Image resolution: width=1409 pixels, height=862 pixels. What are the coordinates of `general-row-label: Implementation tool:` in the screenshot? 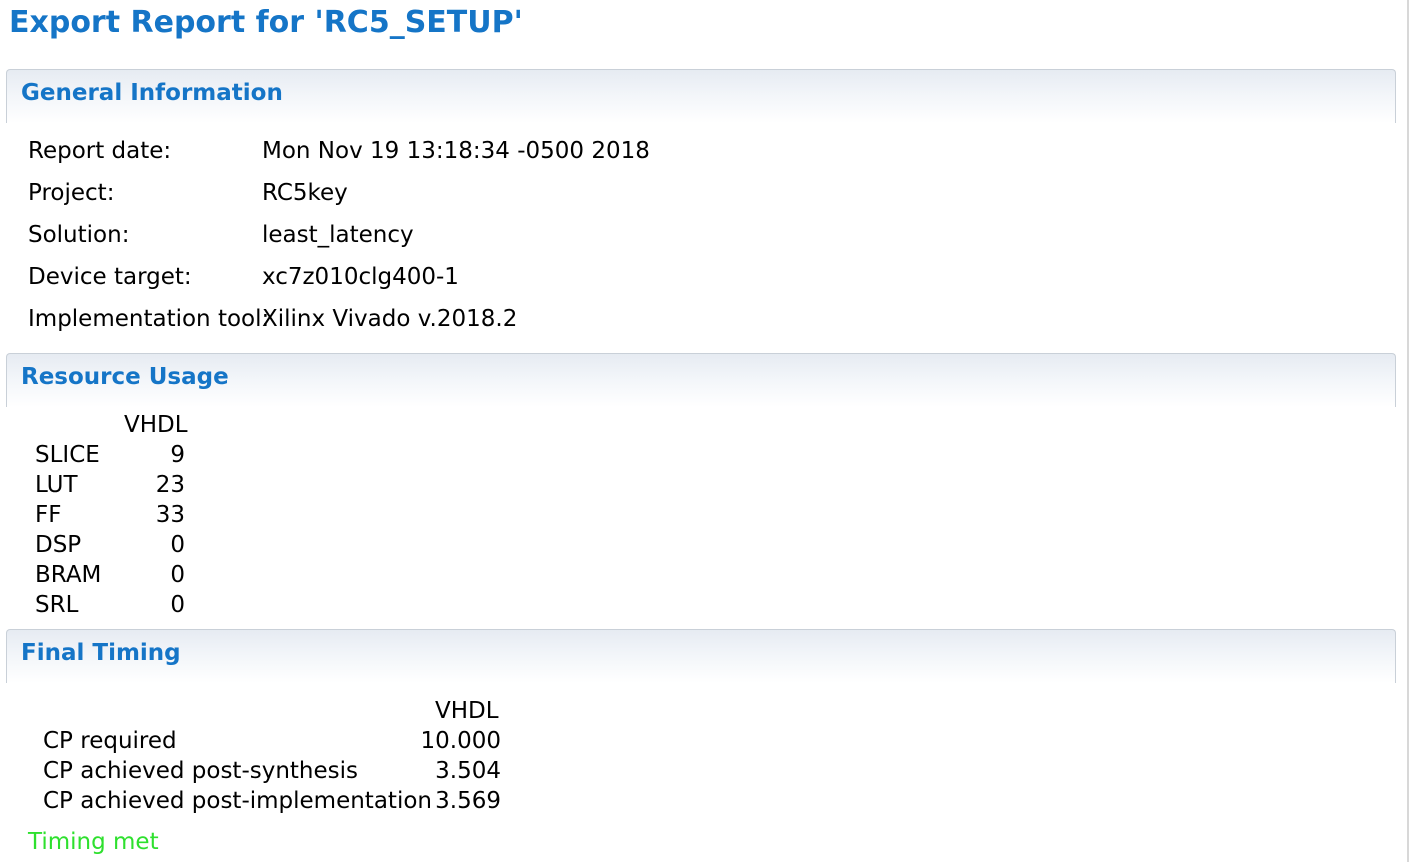 It's located at (149, 319).